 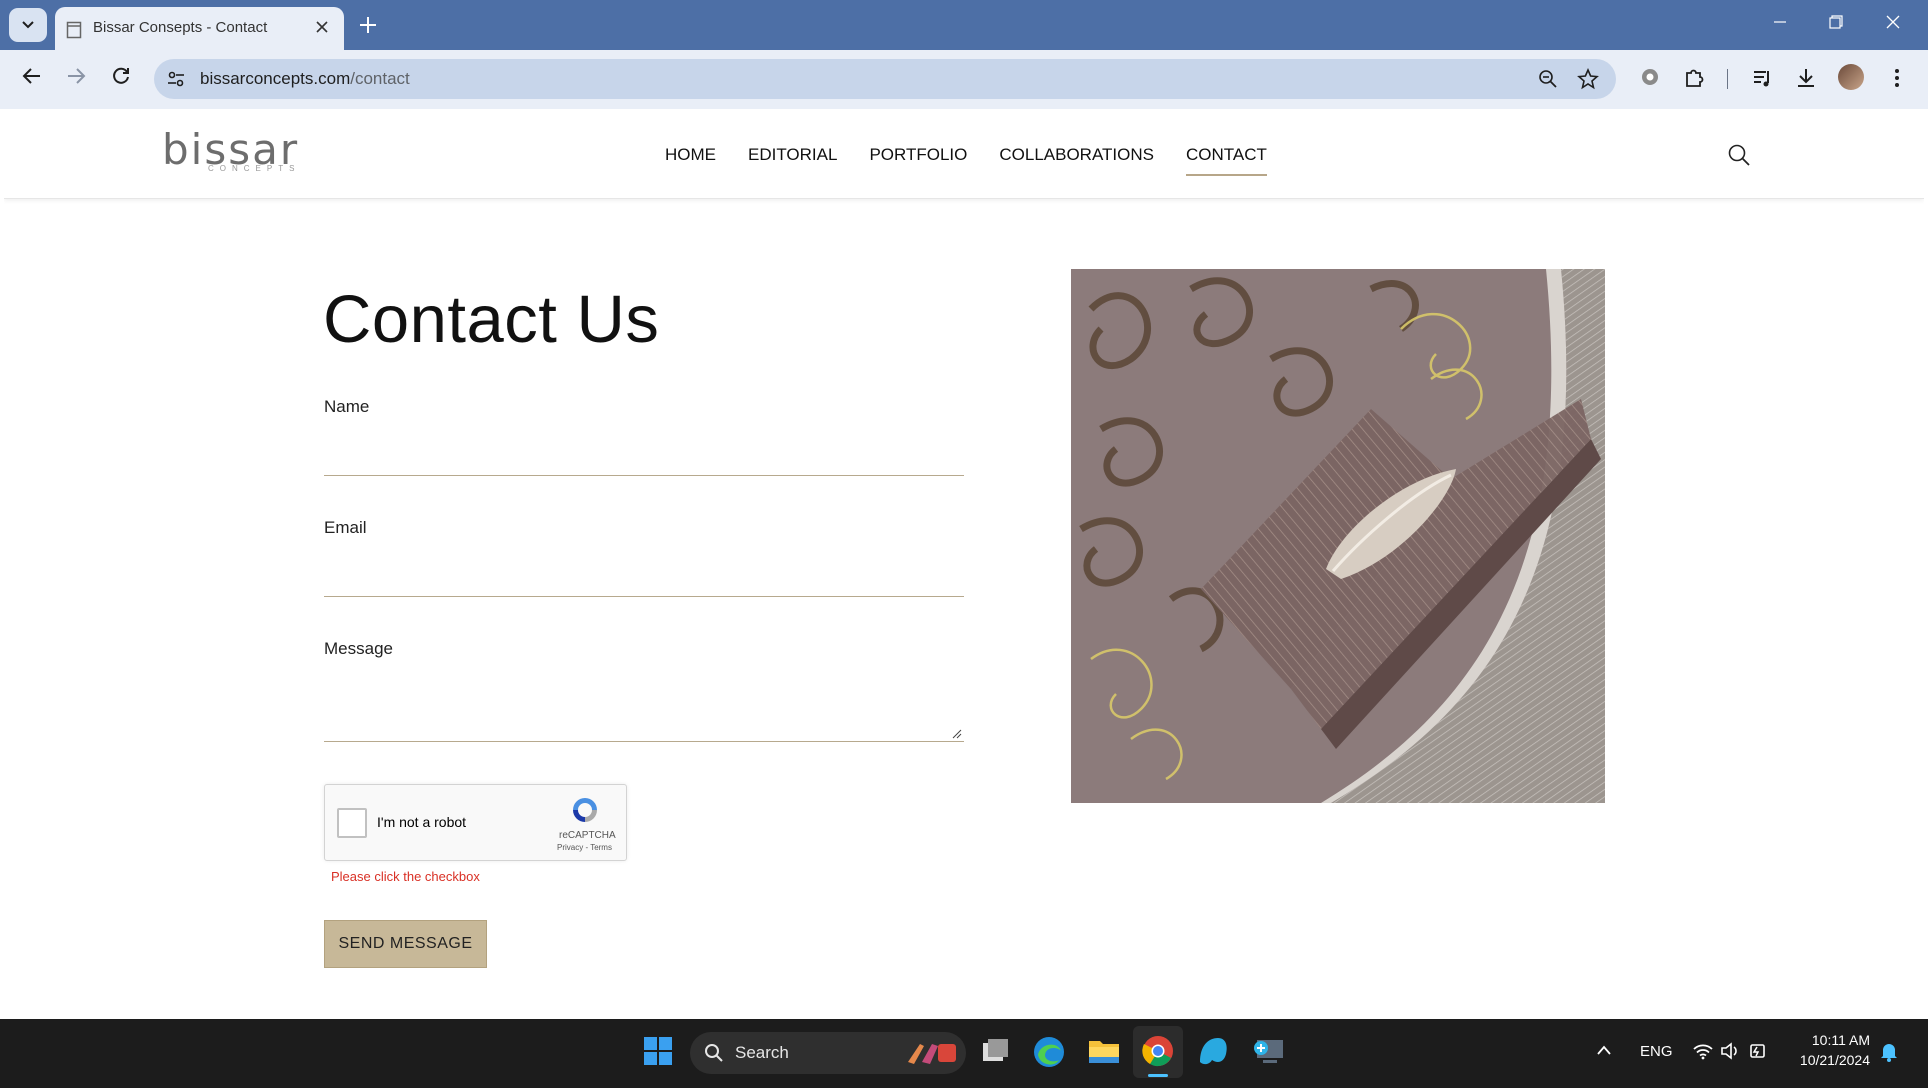 What do you see at coordinates (1104, 1051) in the screenshot?
I see `file-explorer-icon` at bounding box center [1104, 1051].